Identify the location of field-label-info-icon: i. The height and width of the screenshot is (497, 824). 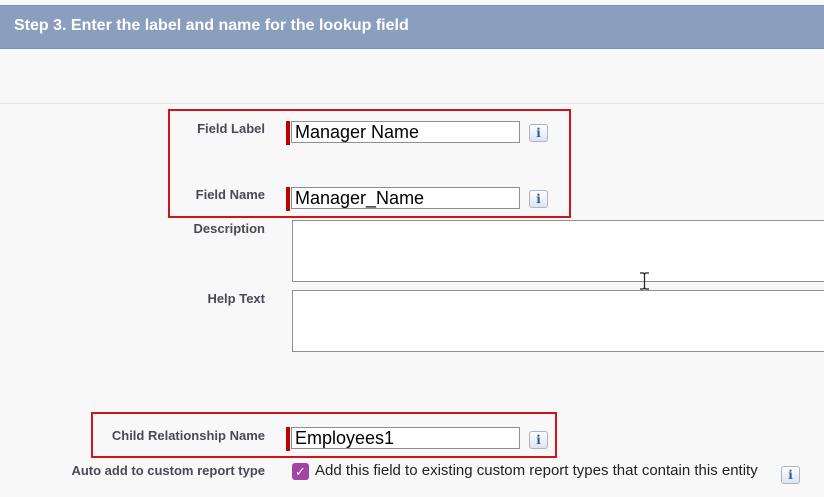
(538, 133).